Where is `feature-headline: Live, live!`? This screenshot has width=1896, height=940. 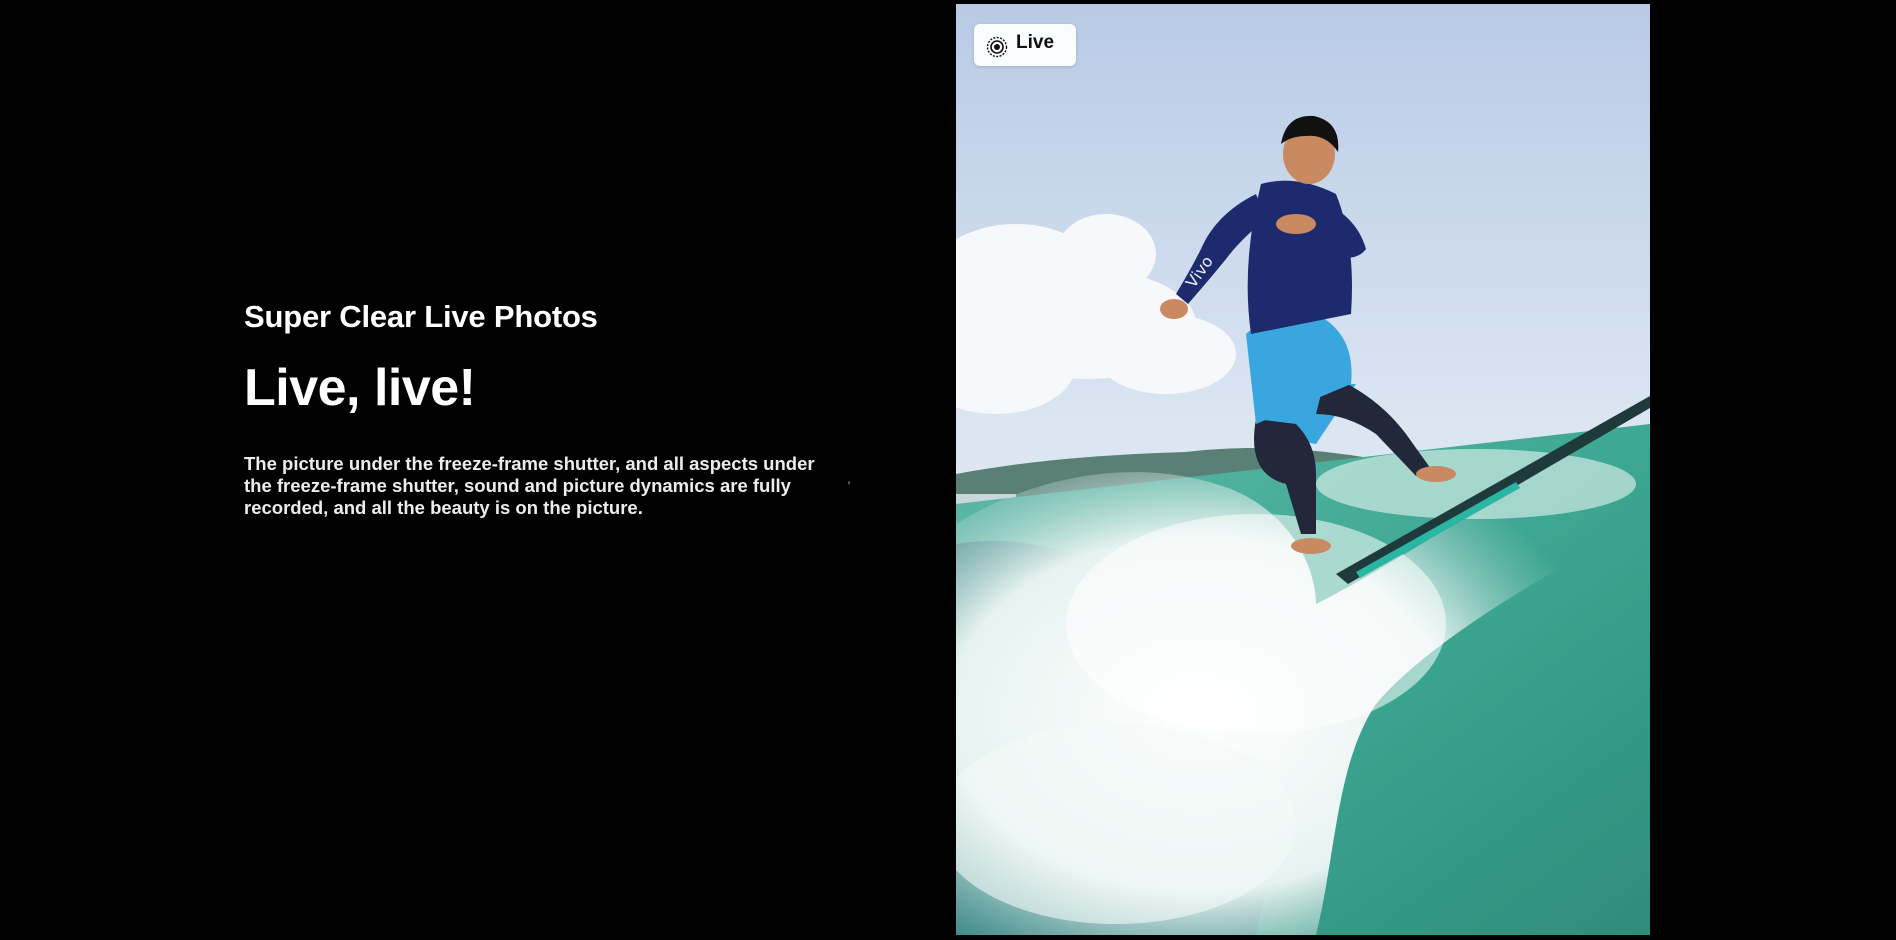
feature-headline: Live, live! is located at coordinates (360, 388).